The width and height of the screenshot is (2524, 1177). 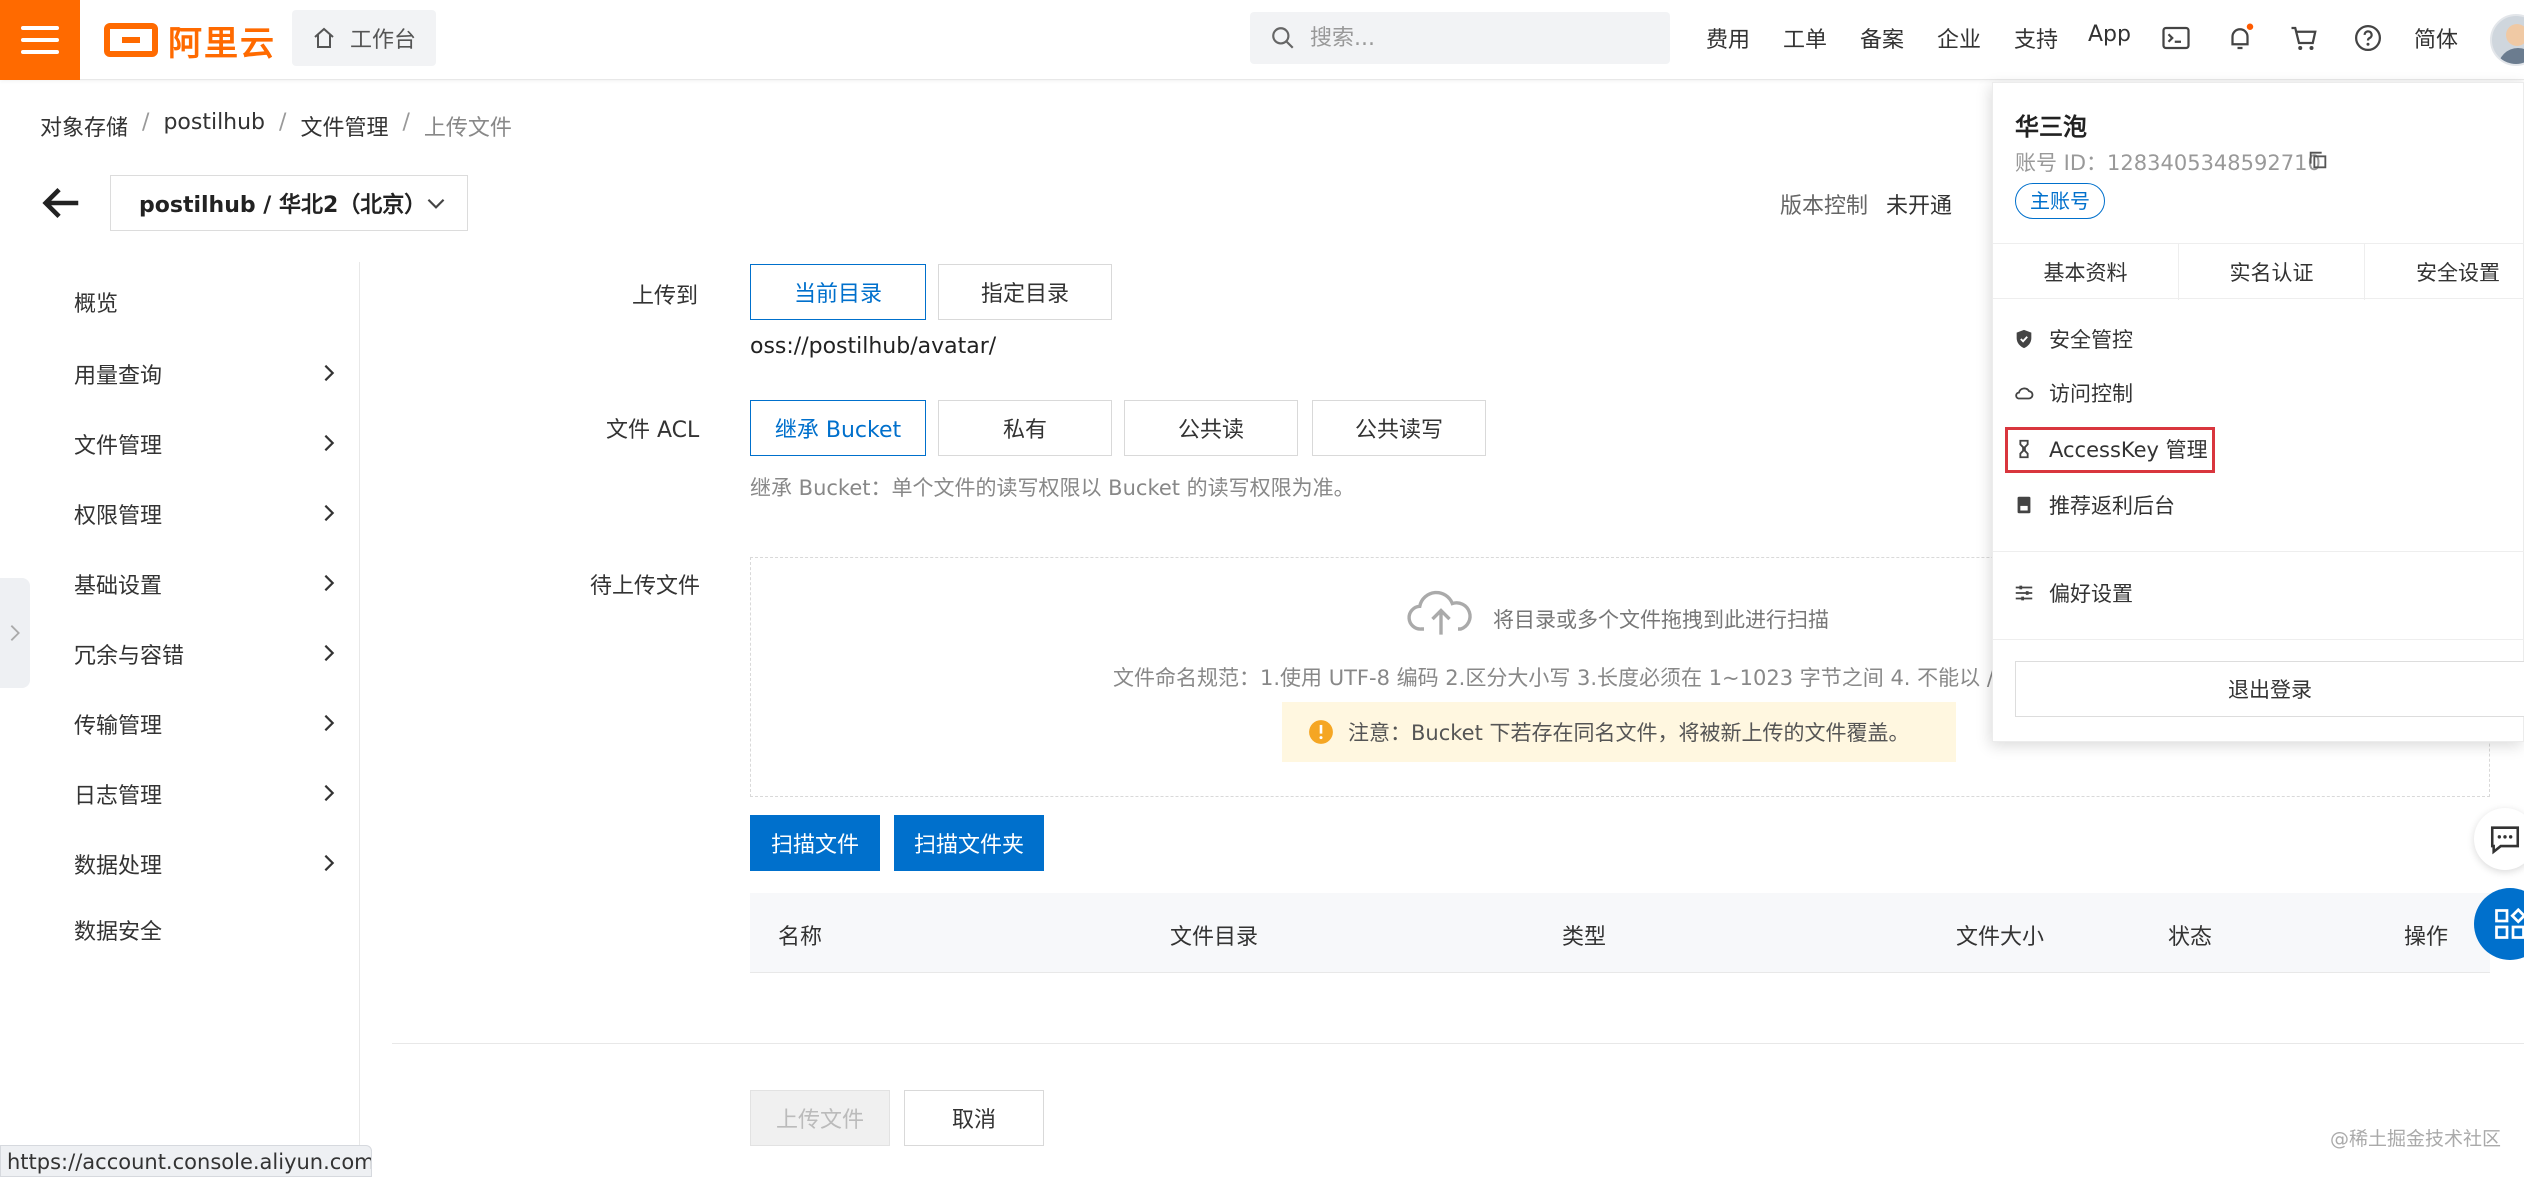 What do you see at coordinates (1882, 38) in the screenshot?
I see `nav-icp: 备案` at bounding box center [1882, 38].